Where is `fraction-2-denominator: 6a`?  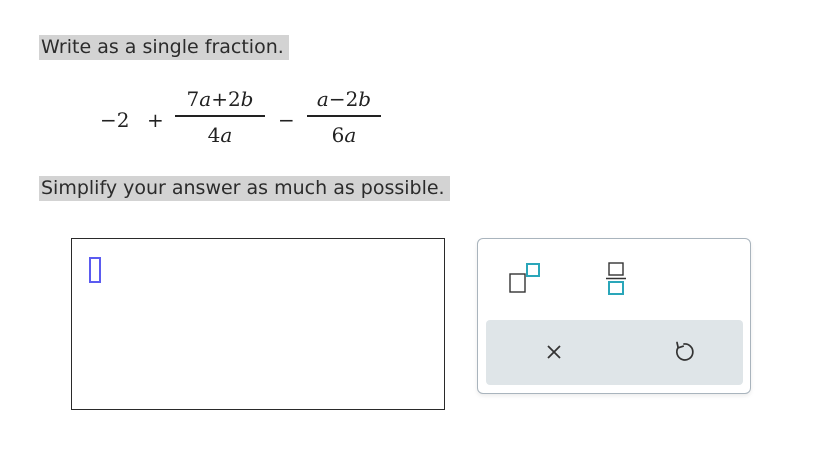
fraction-2-denominator: 6a is located at coordinates (344, 134).